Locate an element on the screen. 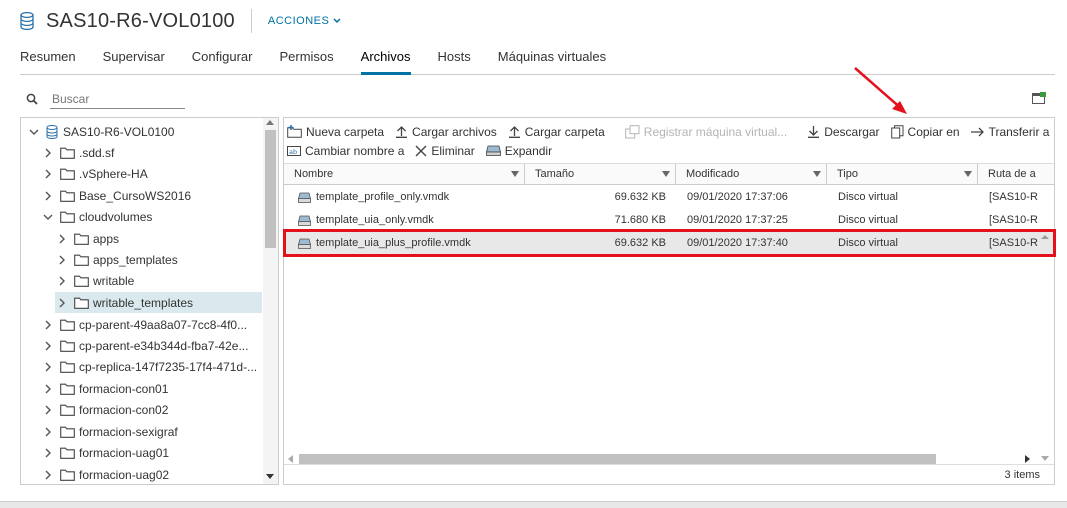 This screenshot has height=508, width=1067. tree-item-sdd-sf: .sdd.sf is located at coordinates (77, 152).